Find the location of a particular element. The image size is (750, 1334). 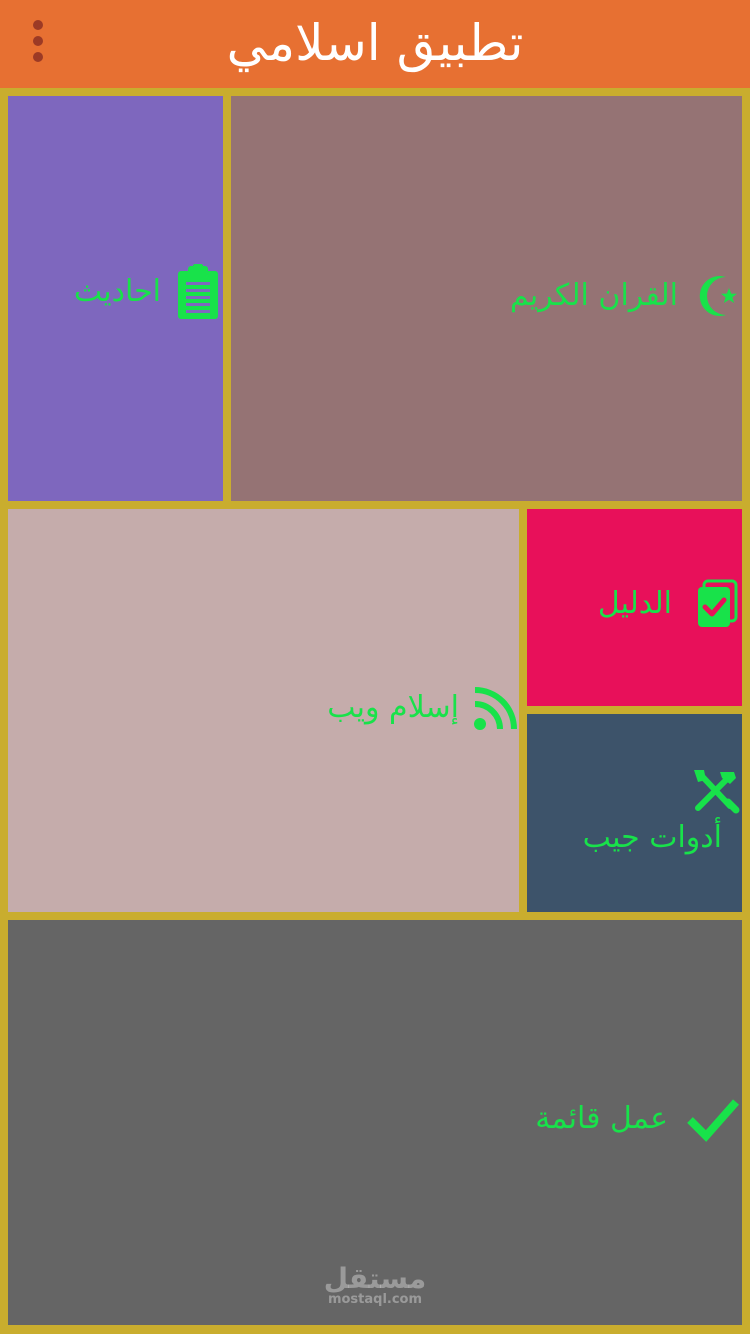

tile-tools: أدوات جيب is located at coordinates (634, 813).